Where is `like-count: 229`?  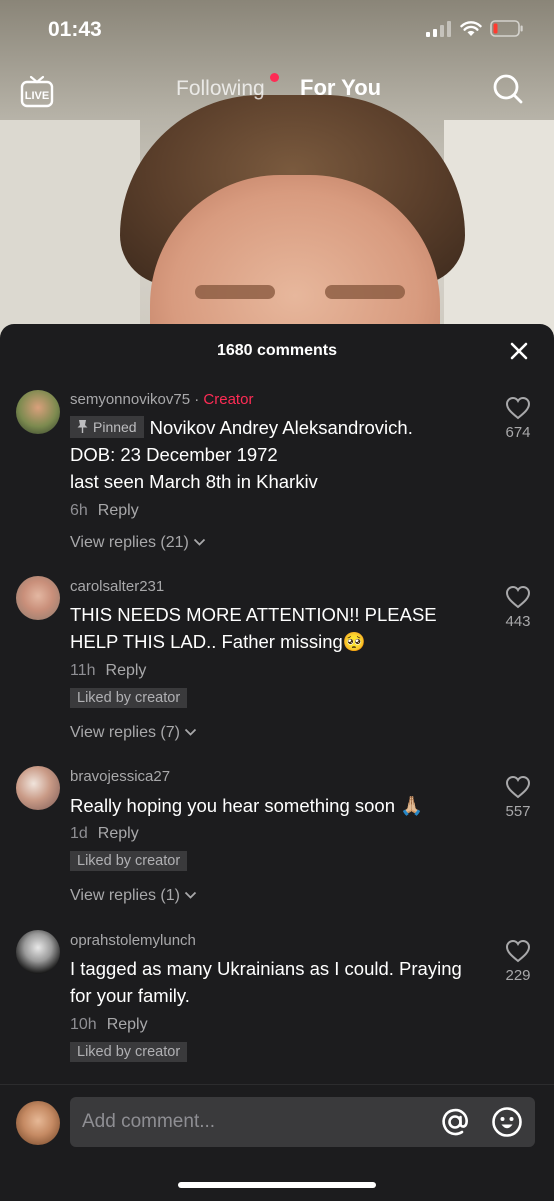 like-count: 229 is located at coordinates (518, 975).